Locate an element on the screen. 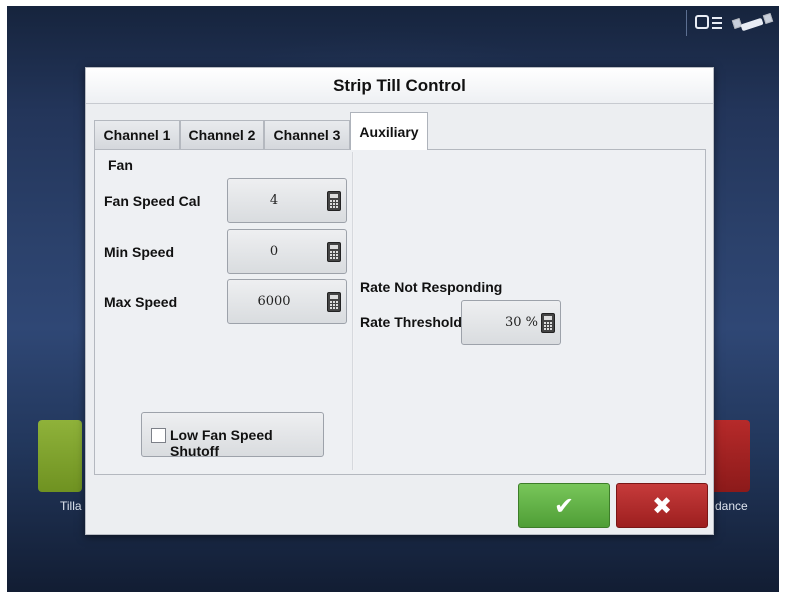 The image size is (785, 596). low-fan-speed-shutoff-label: Low Fan Speed Shutoff is located at coordinates (221, 443).